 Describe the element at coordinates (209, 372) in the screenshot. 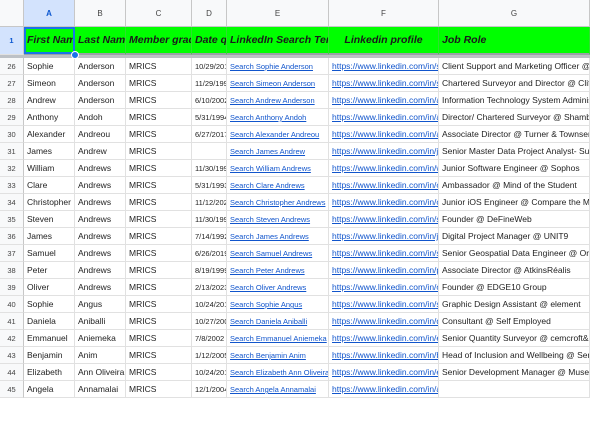

I see `date-qualified-cell: 10/24/2013` at that location.